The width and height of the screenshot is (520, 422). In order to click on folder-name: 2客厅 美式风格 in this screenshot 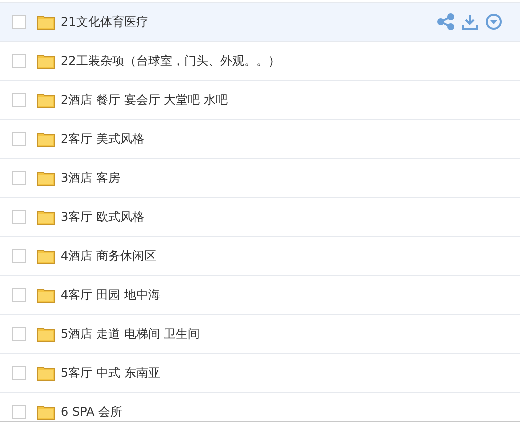, I will do `click(102, 139)`.